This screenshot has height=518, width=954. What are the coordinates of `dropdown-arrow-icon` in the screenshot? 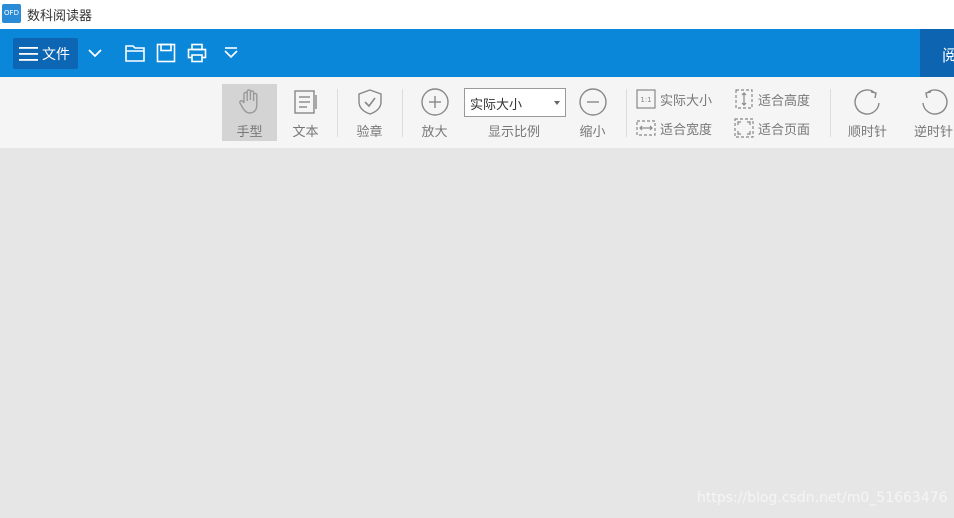 It's located at (557, 103).